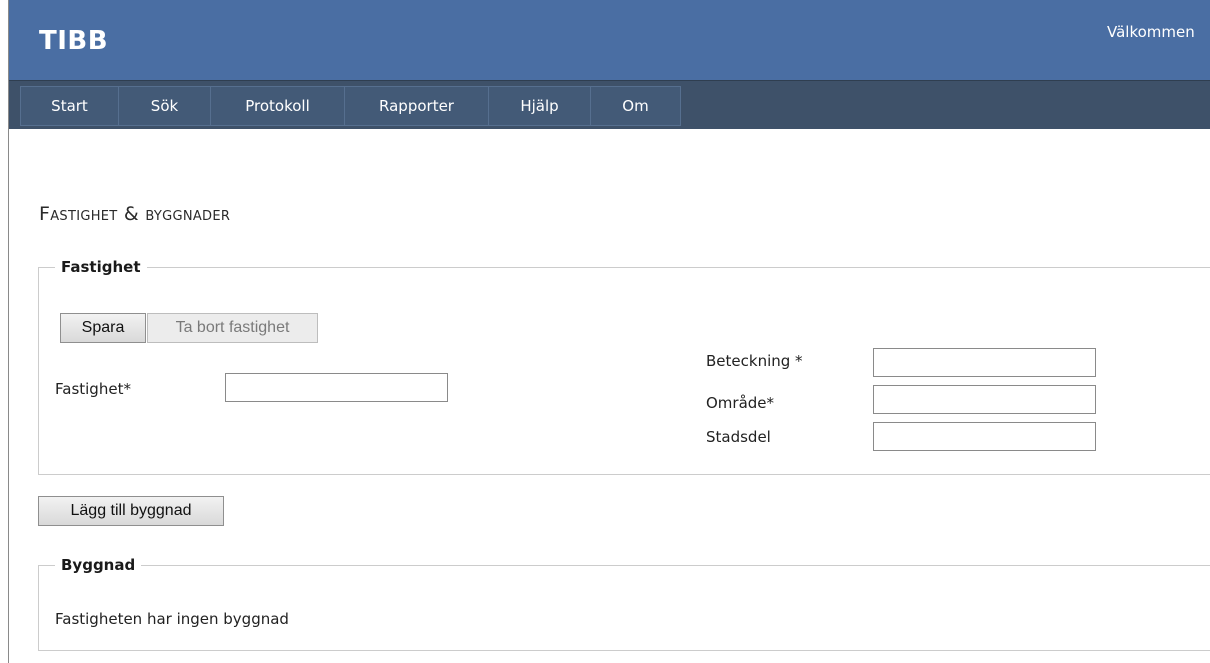 Image resolution: width=1210 pixels, height=663 pixels. What do you see at coordinates (172, 619) in the screenshot?
I see `no-building-message: Fastigheten har ingen byggnad` at bounding box center [172, 619].